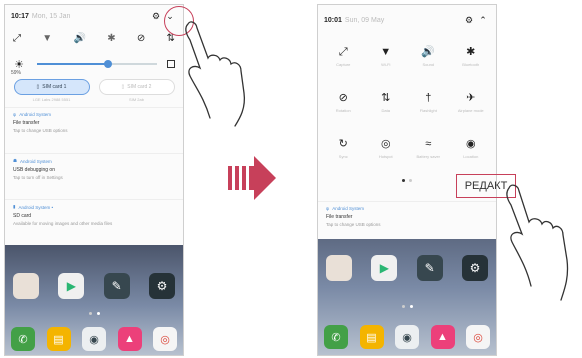 Image resolution: width=582 pixels, height=358 pixels. I want to click on sim-card-2-button: ▯ SIM card 2 SIM 2ab, so click(136, 90).